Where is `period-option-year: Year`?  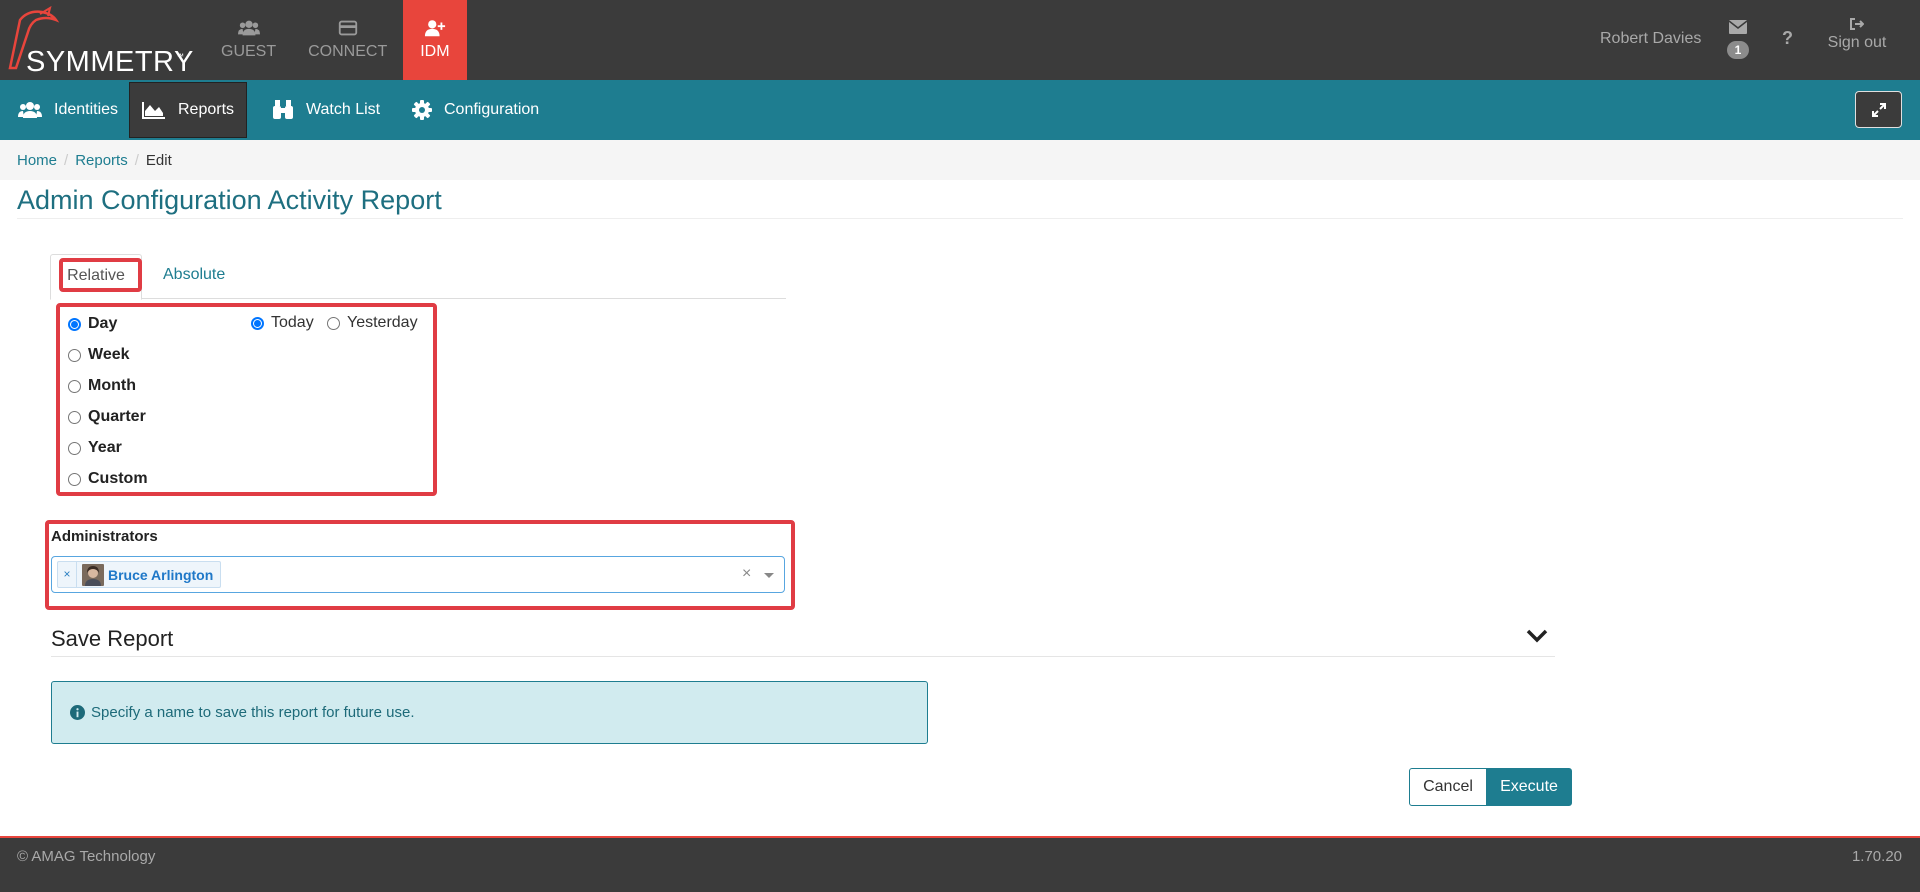 period-option-year: Year is located at coordinates (95, 448).